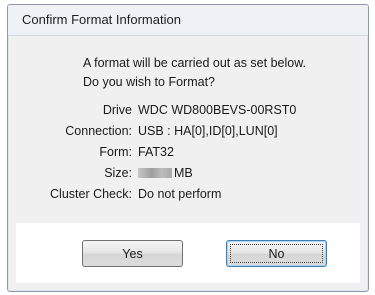  I want to click on form-value: FAT32, so click(156, 152).